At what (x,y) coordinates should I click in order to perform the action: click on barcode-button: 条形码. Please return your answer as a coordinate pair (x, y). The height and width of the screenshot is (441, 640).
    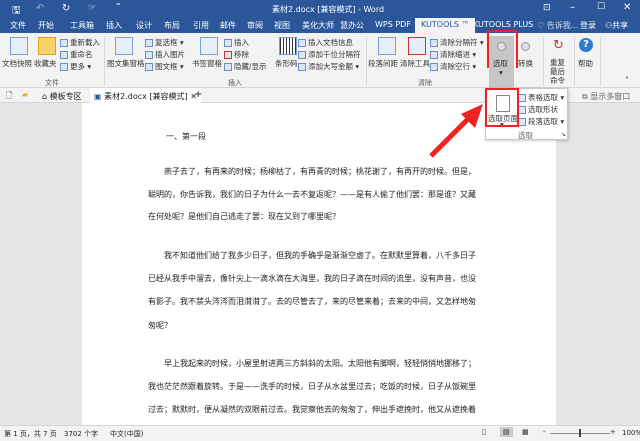
    Looking at the image, I should click on (286, 63).